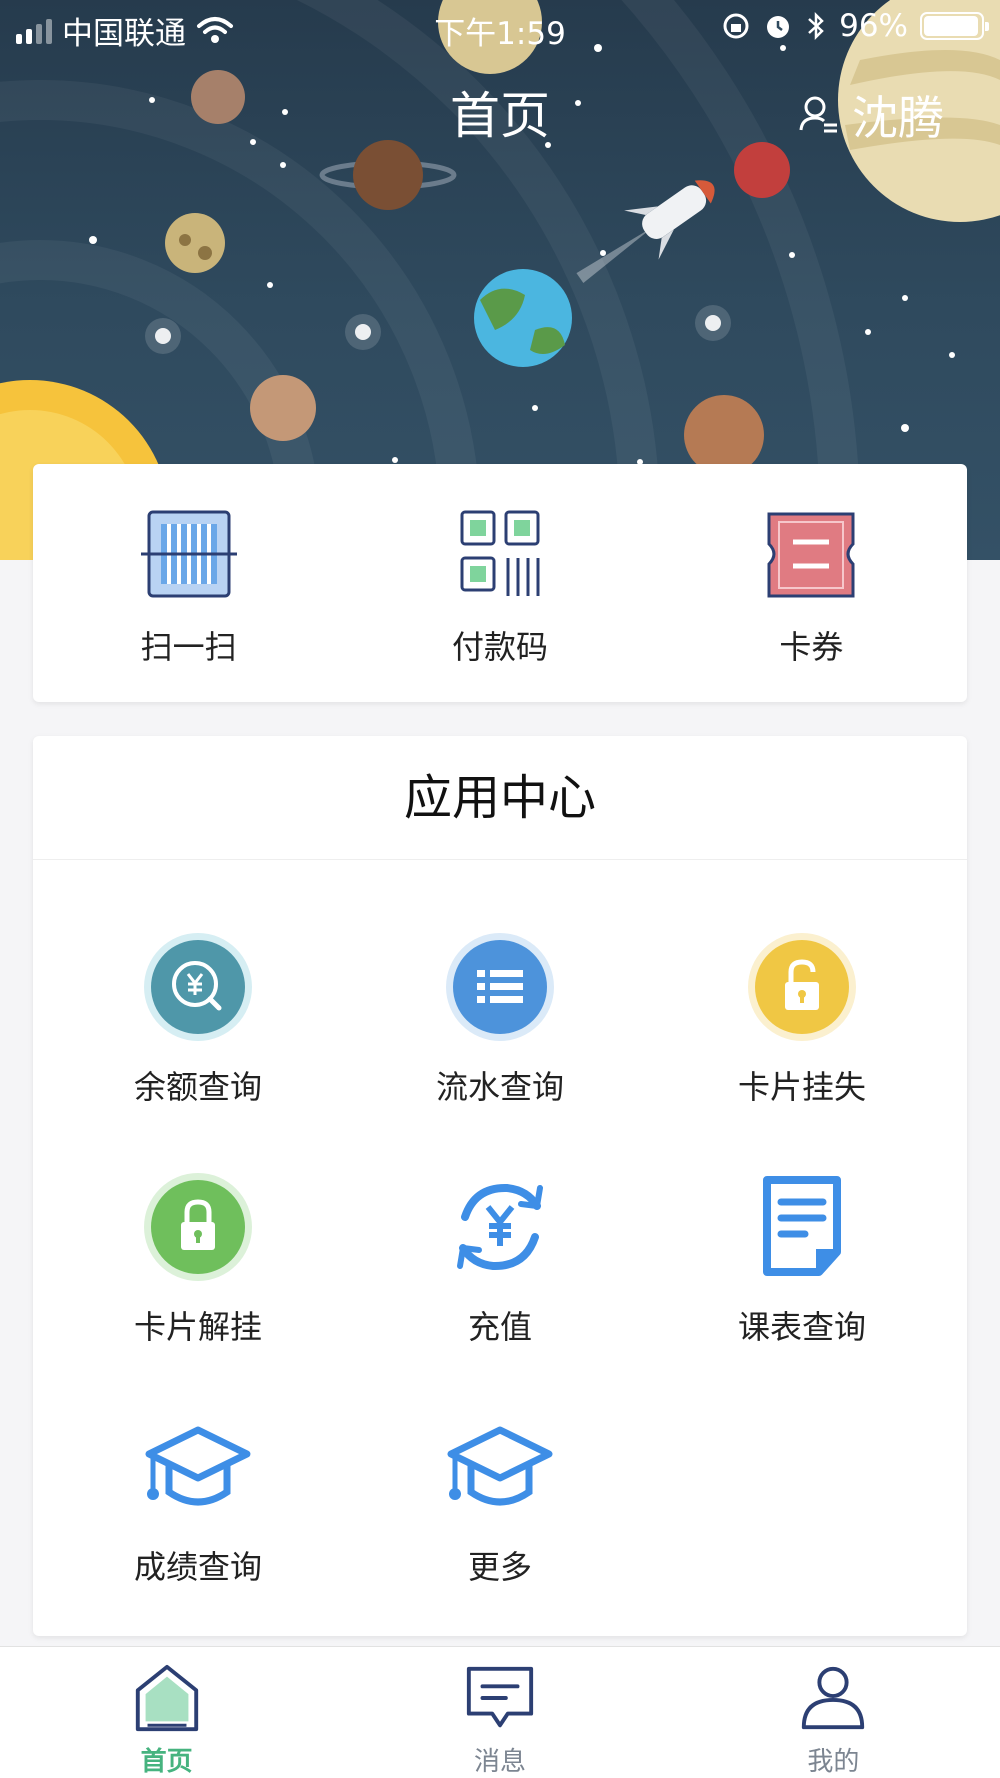 The image size is (1000, 1778). What do you see at coordinates (801, 1087) in the screenshot?
I see `app-label: 卡片挂失` at bounding box center [801, 1087].